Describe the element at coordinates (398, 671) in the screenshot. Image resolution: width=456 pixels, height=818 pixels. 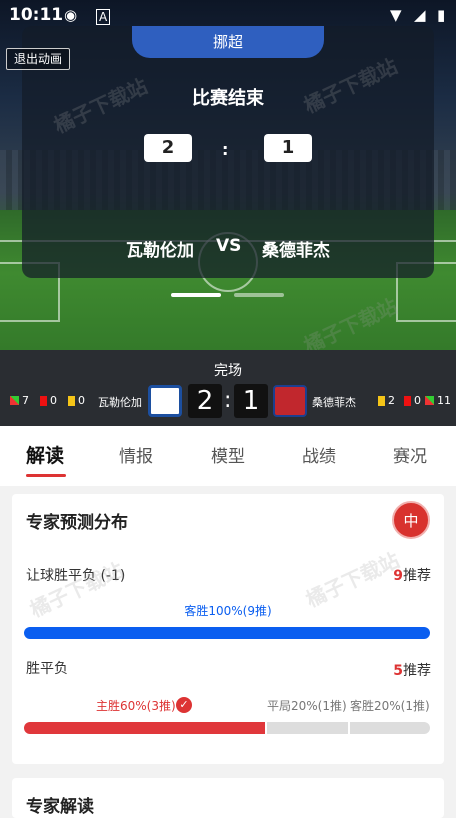
I see `wdl-count: 5` at that location.